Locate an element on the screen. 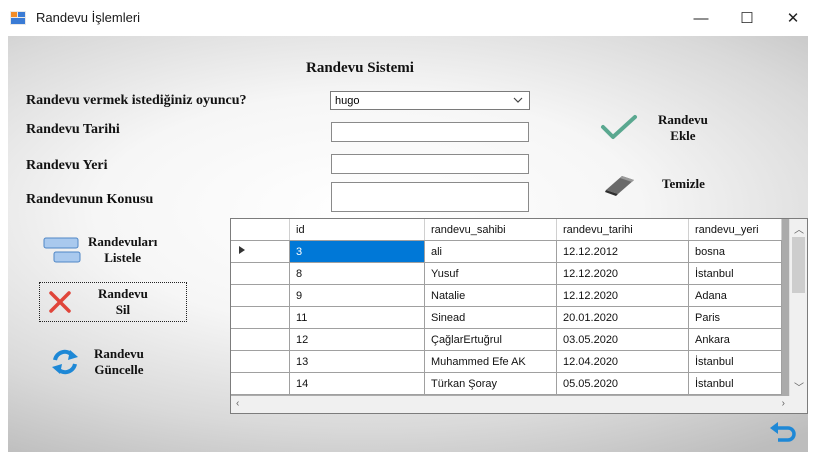 The height and width of the screenshot is (452, 816). table-cell: Muhammed Efe AK is located at coordinates (490, 361).